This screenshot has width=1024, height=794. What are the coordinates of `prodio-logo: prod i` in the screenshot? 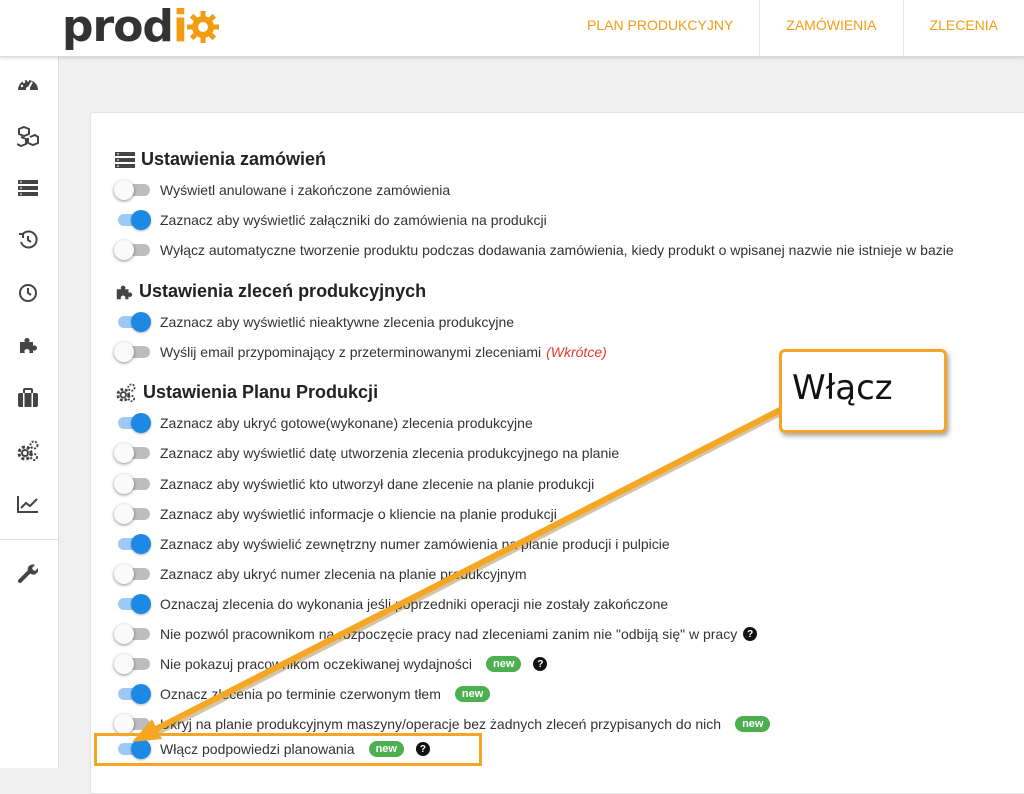 It's located at (141, 27).